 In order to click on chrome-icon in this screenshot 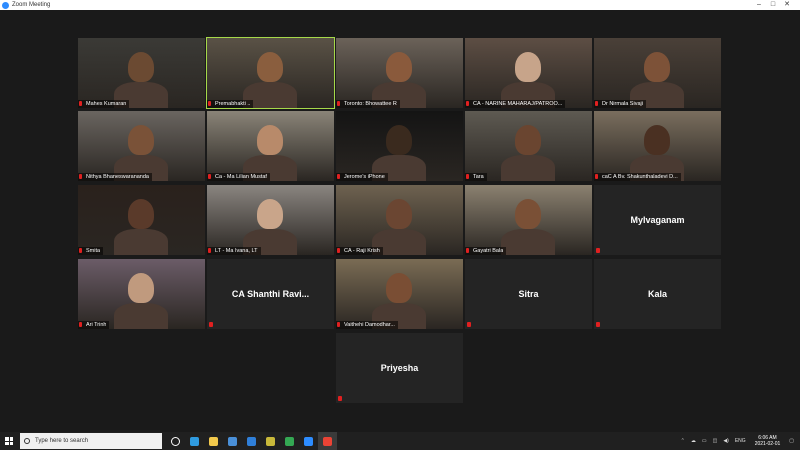, I will do `click(289, 441)`.